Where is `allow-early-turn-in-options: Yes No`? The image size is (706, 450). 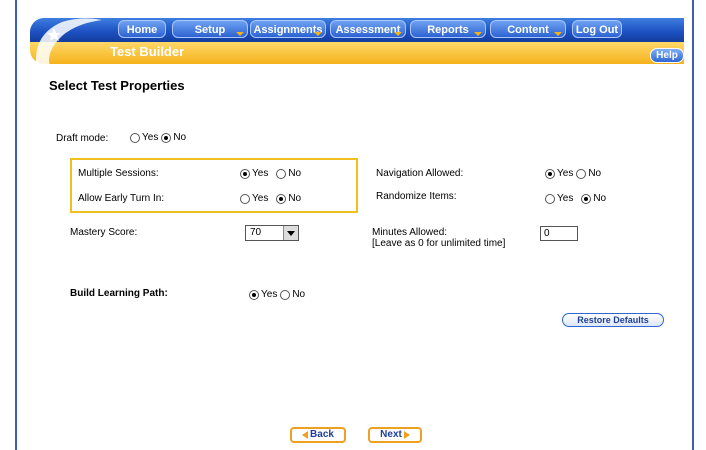 allow-early-turn-in-options: Yes No is located at coordinates (269, 198).